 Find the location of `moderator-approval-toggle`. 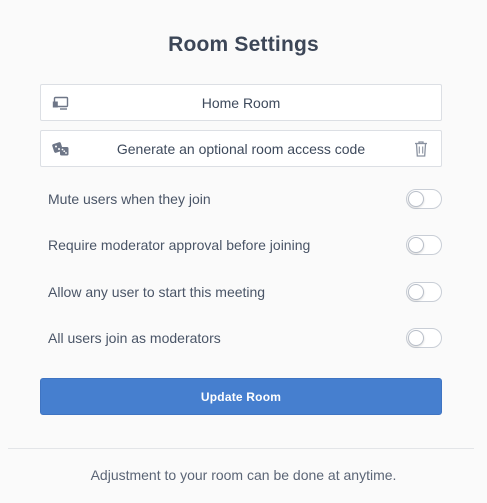

moderator-approval-toggle is located at coordinates (424, 245).